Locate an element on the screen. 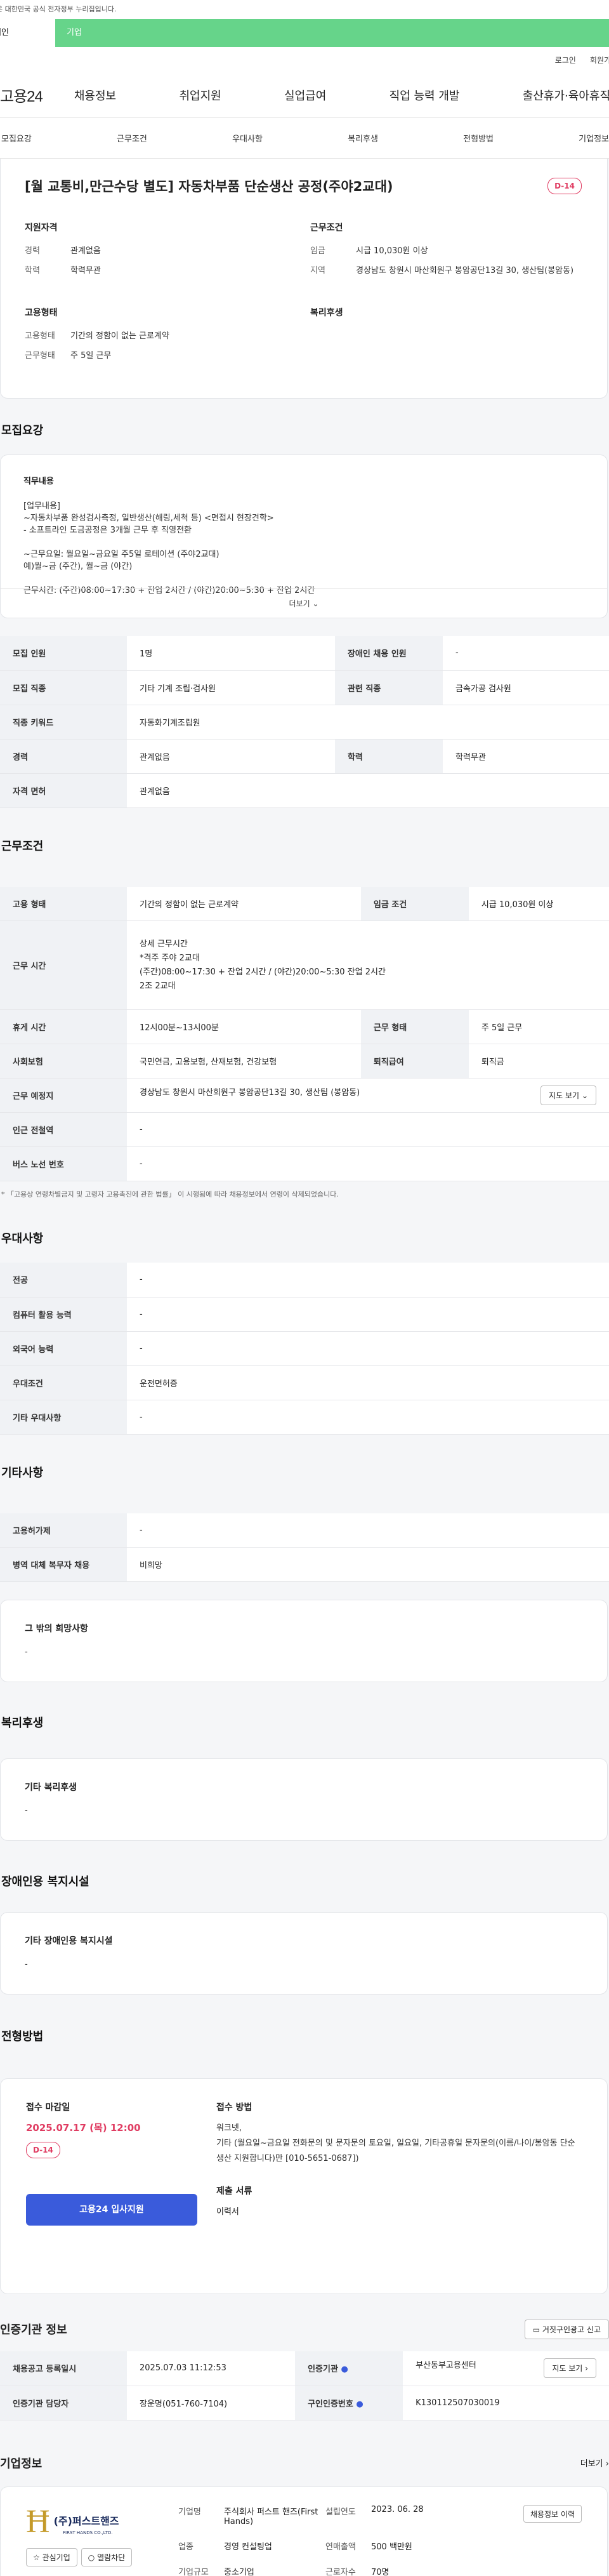 The image size is (609, 2576). other-wishes-value: - is located at coordinates (27, 1652).